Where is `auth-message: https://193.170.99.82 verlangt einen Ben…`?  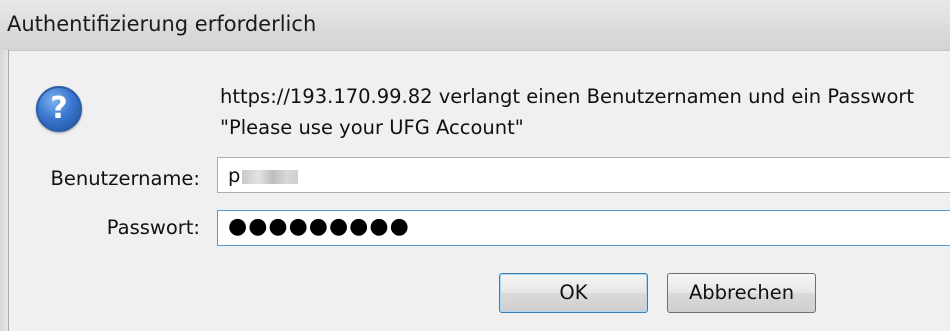
auth-message: https://193.170.99.82 verlangt einen Ben… is located at coordinates (567, 112).